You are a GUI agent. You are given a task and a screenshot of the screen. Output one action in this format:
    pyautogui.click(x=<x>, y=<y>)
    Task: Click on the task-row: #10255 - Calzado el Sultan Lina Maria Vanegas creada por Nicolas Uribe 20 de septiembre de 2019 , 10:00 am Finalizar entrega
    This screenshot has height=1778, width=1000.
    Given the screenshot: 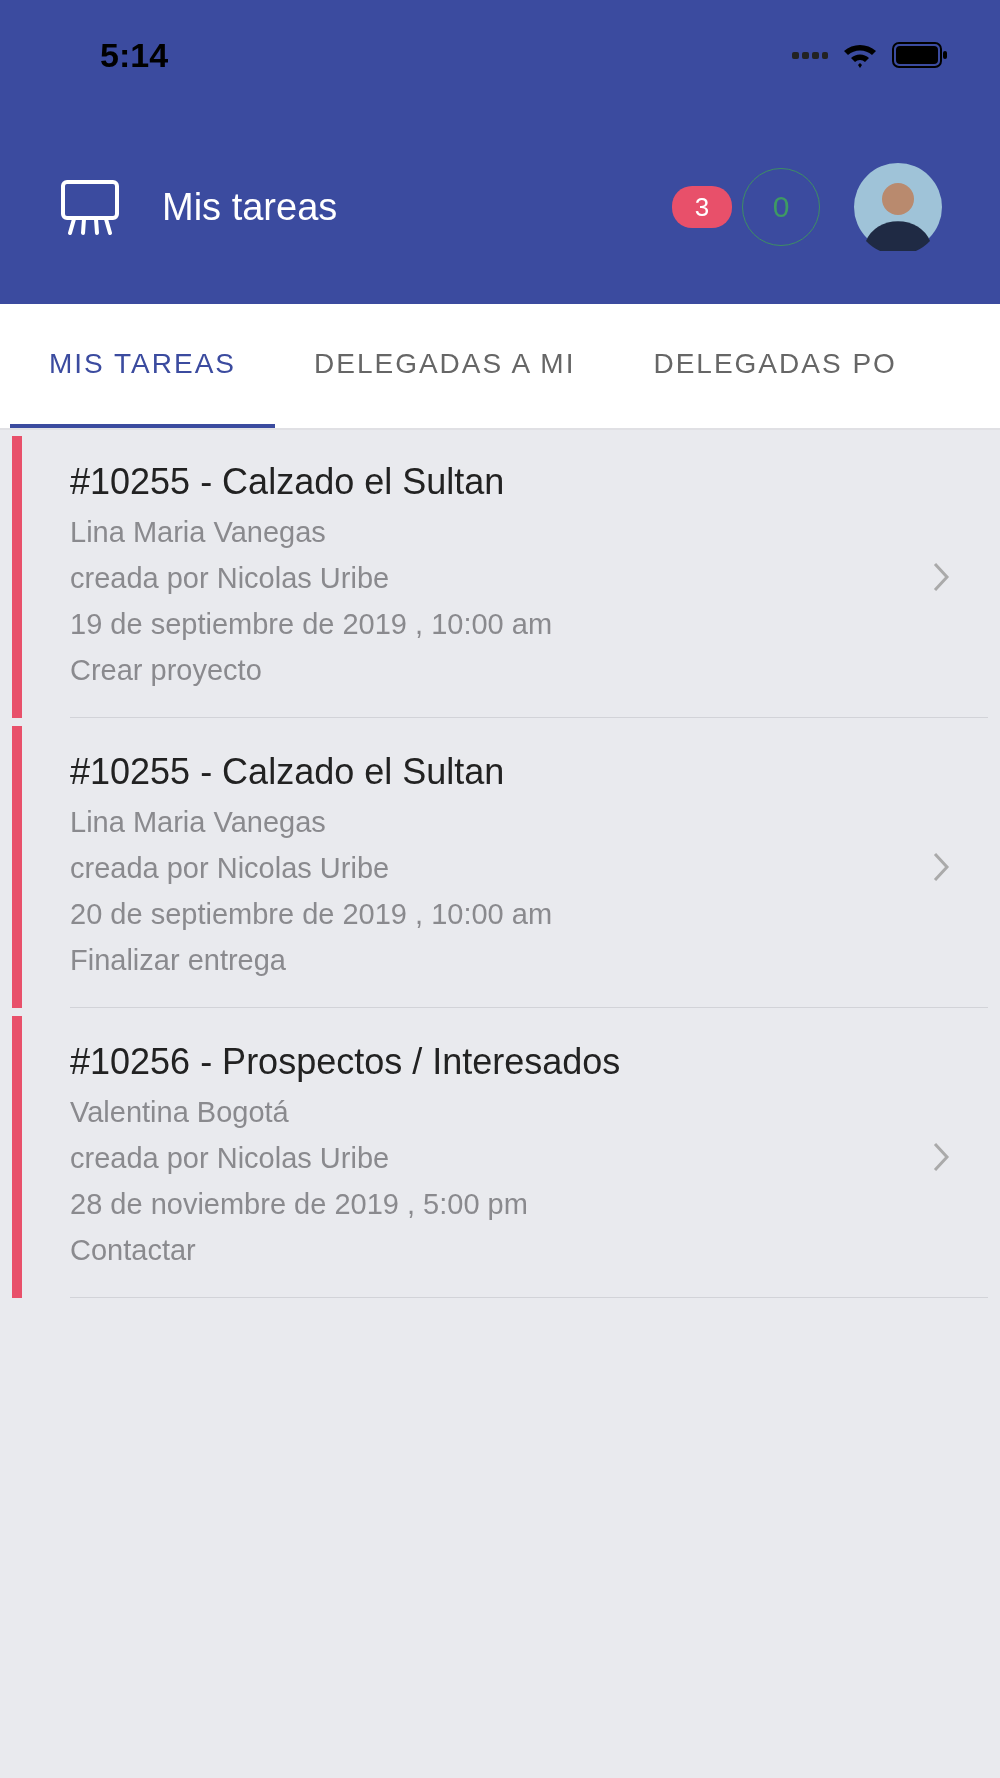 What is the action you would take?
    pyautogui.click(x=529, y=867)
    